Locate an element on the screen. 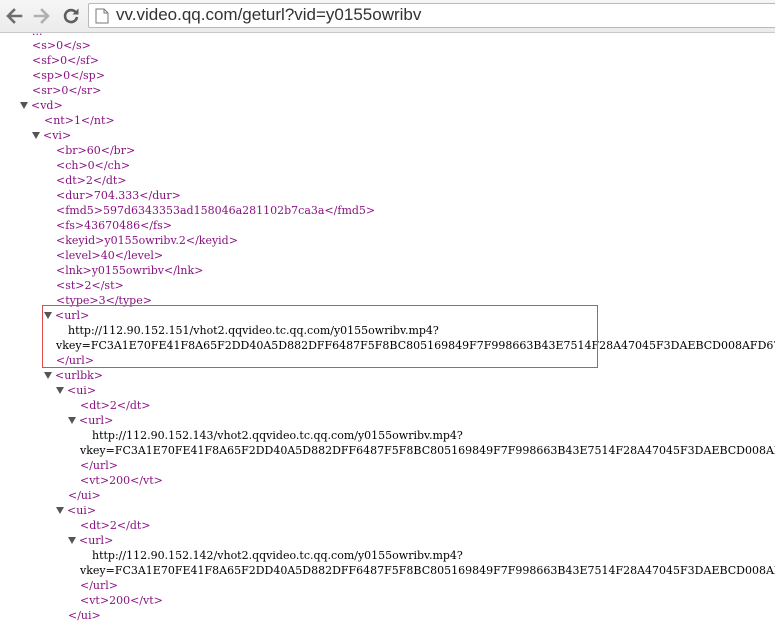 The height and width of the screenshot is (627, 775). address-bar: vv.video.qq.com/geturl?vid=y0155owribv is located at coordinates (431, 15).